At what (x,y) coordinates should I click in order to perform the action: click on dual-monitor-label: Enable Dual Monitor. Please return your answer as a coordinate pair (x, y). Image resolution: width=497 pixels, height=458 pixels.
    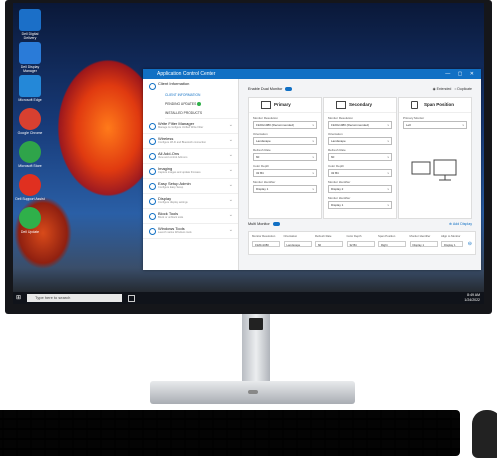
    Looking at the image, I should click on (265, 89).